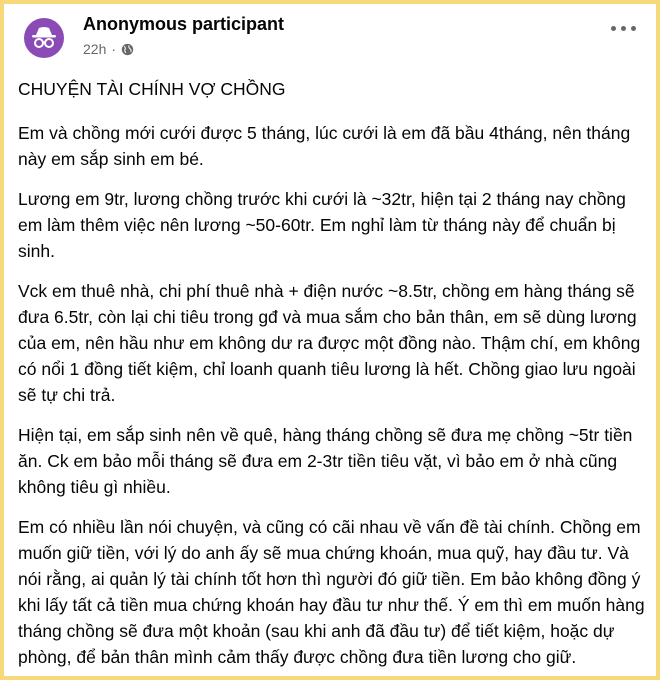  I want to click on author-name: Anonymous participant, so click(183, 24).